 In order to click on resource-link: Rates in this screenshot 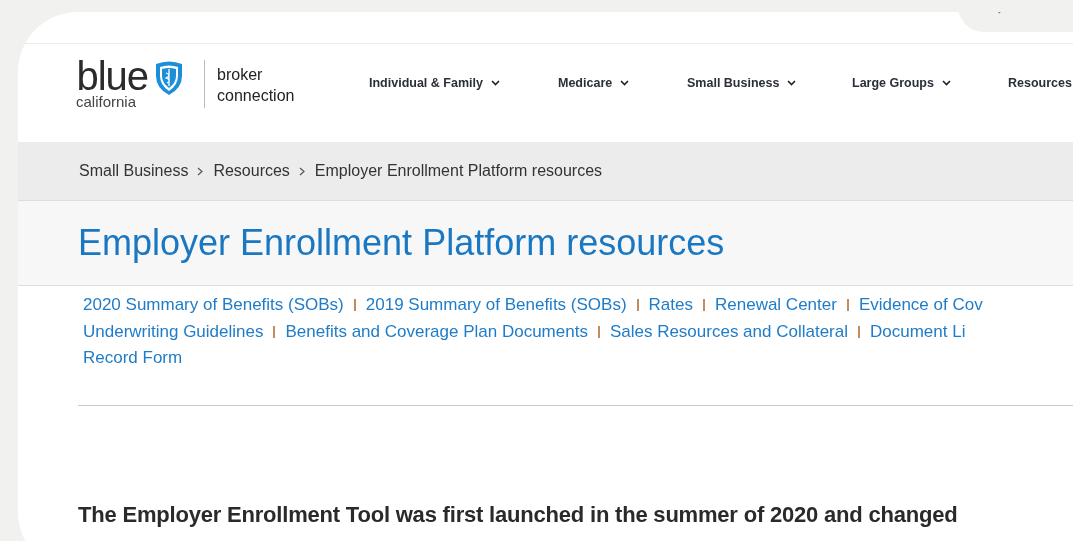, I will do `click(670, 305)`.